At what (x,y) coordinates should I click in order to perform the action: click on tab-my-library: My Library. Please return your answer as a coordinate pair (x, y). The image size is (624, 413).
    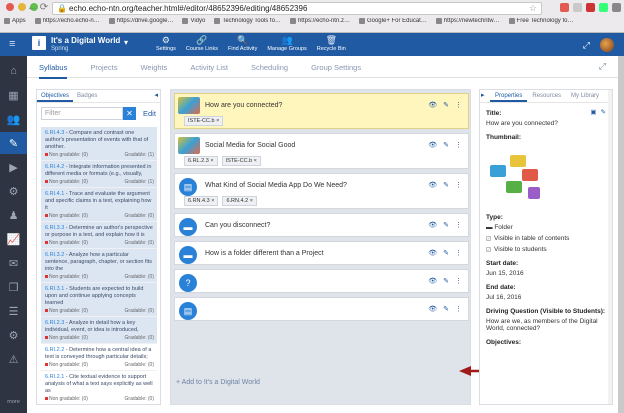
    Looking at the image, I should click on (585, 96).